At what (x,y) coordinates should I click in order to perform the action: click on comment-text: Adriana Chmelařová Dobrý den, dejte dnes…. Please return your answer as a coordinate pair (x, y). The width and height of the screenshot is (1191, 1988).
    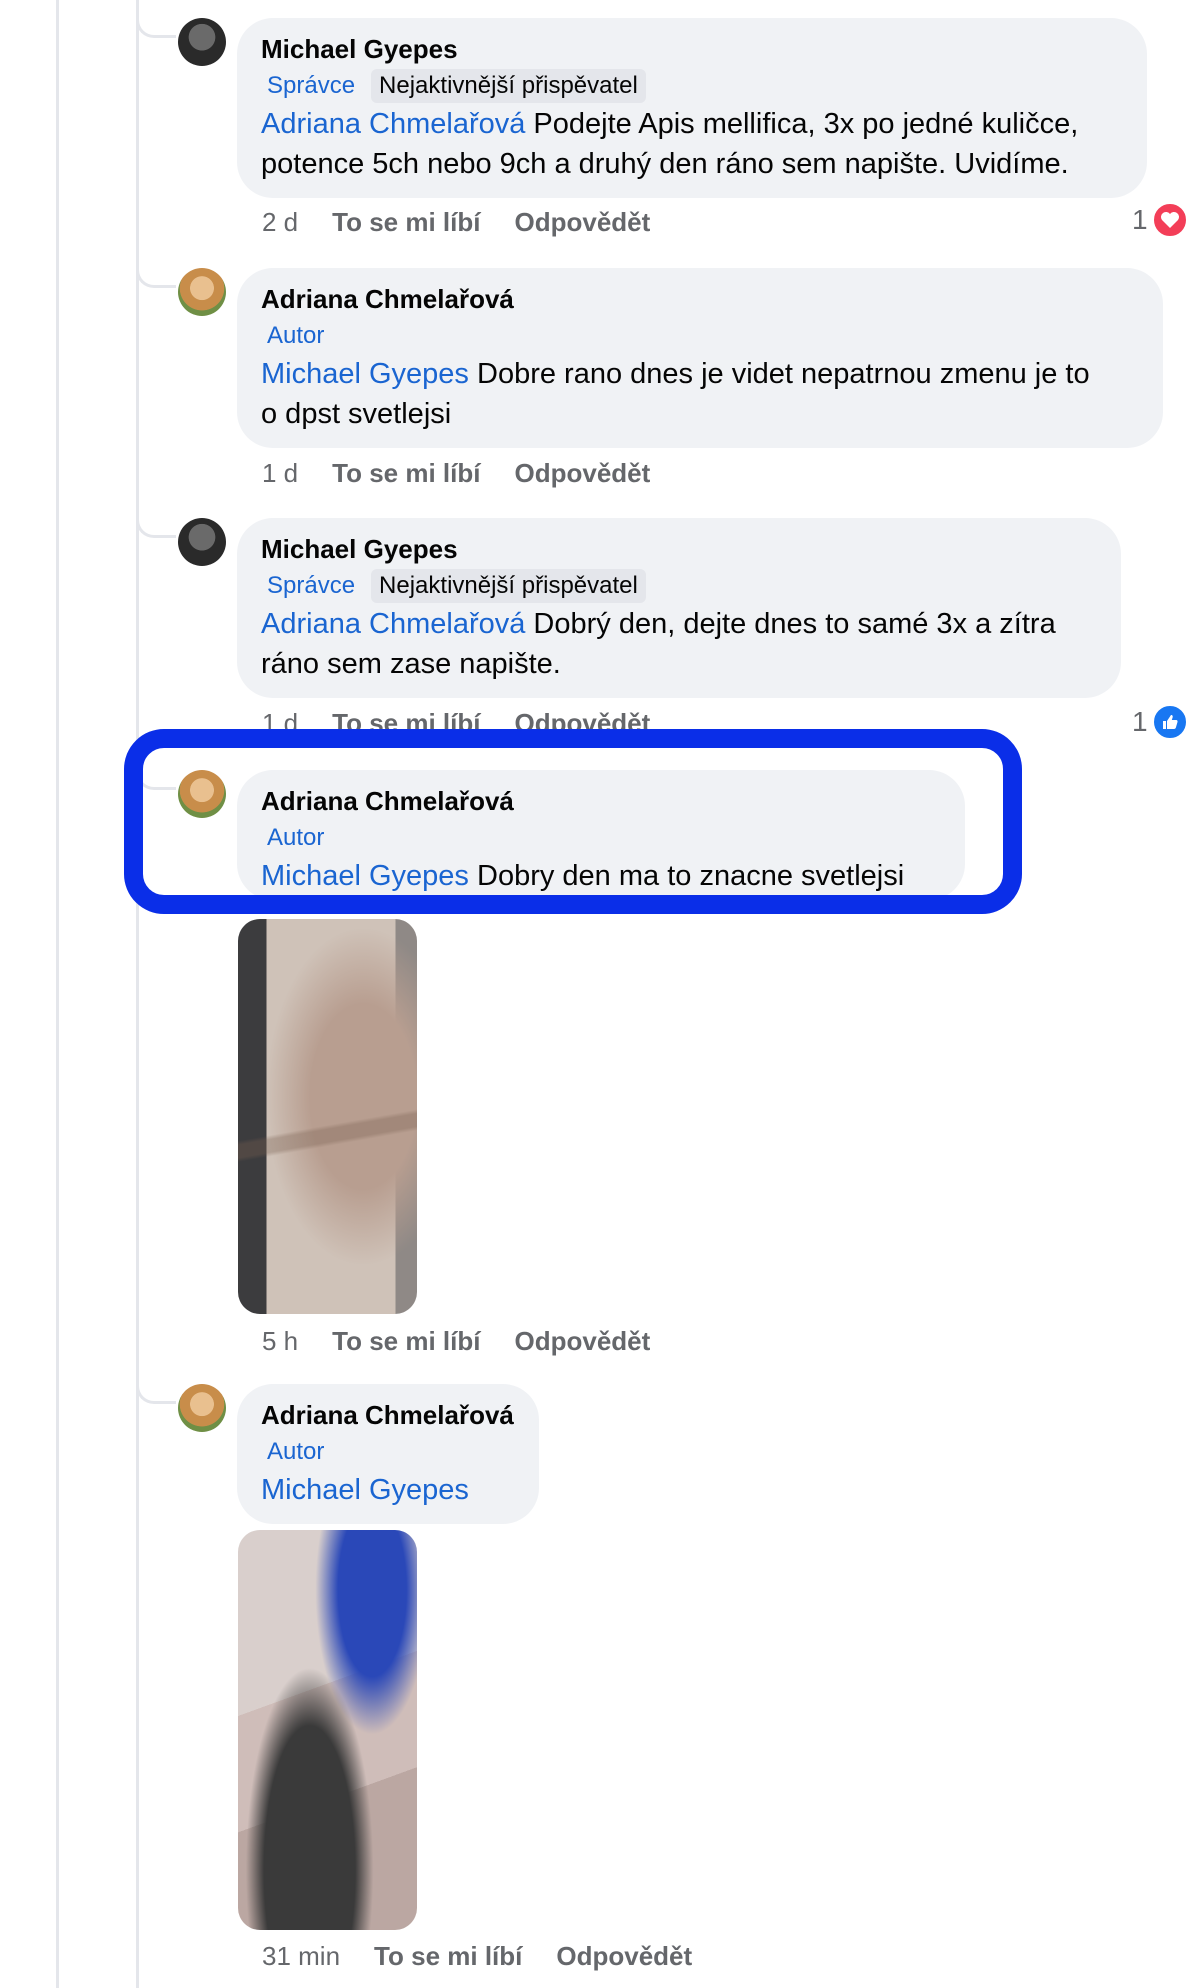
    Looking at the image, I should click on (679, 644).